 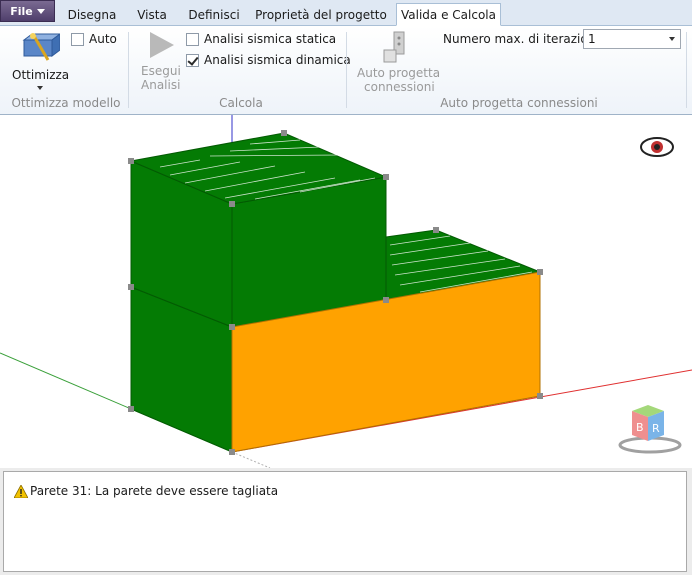 I want to click on optimize-dropdown-icon, so click(x=40, y=88).